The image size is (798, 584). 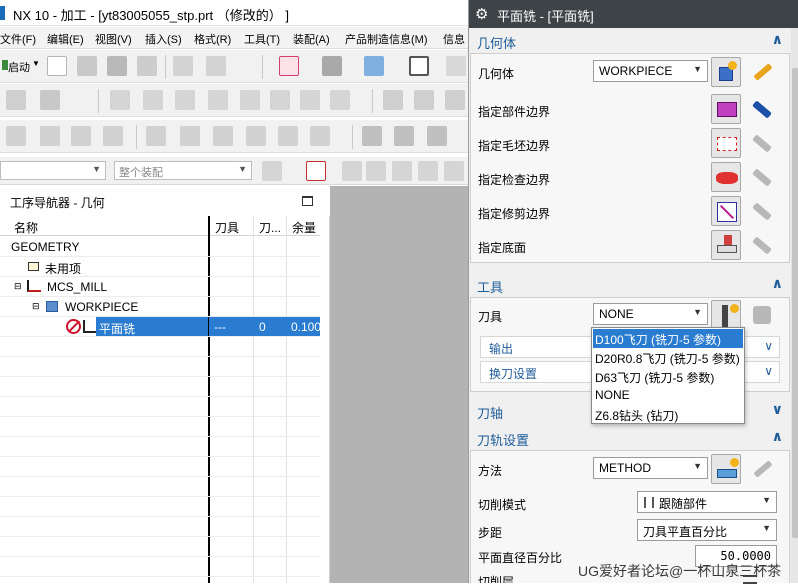 What do you see at coordinates (668, 414) in the screenshot?
I see `tool-option-z68-drill: Z6.8钻头 (钻刀)` at bounding box center [668, 414].